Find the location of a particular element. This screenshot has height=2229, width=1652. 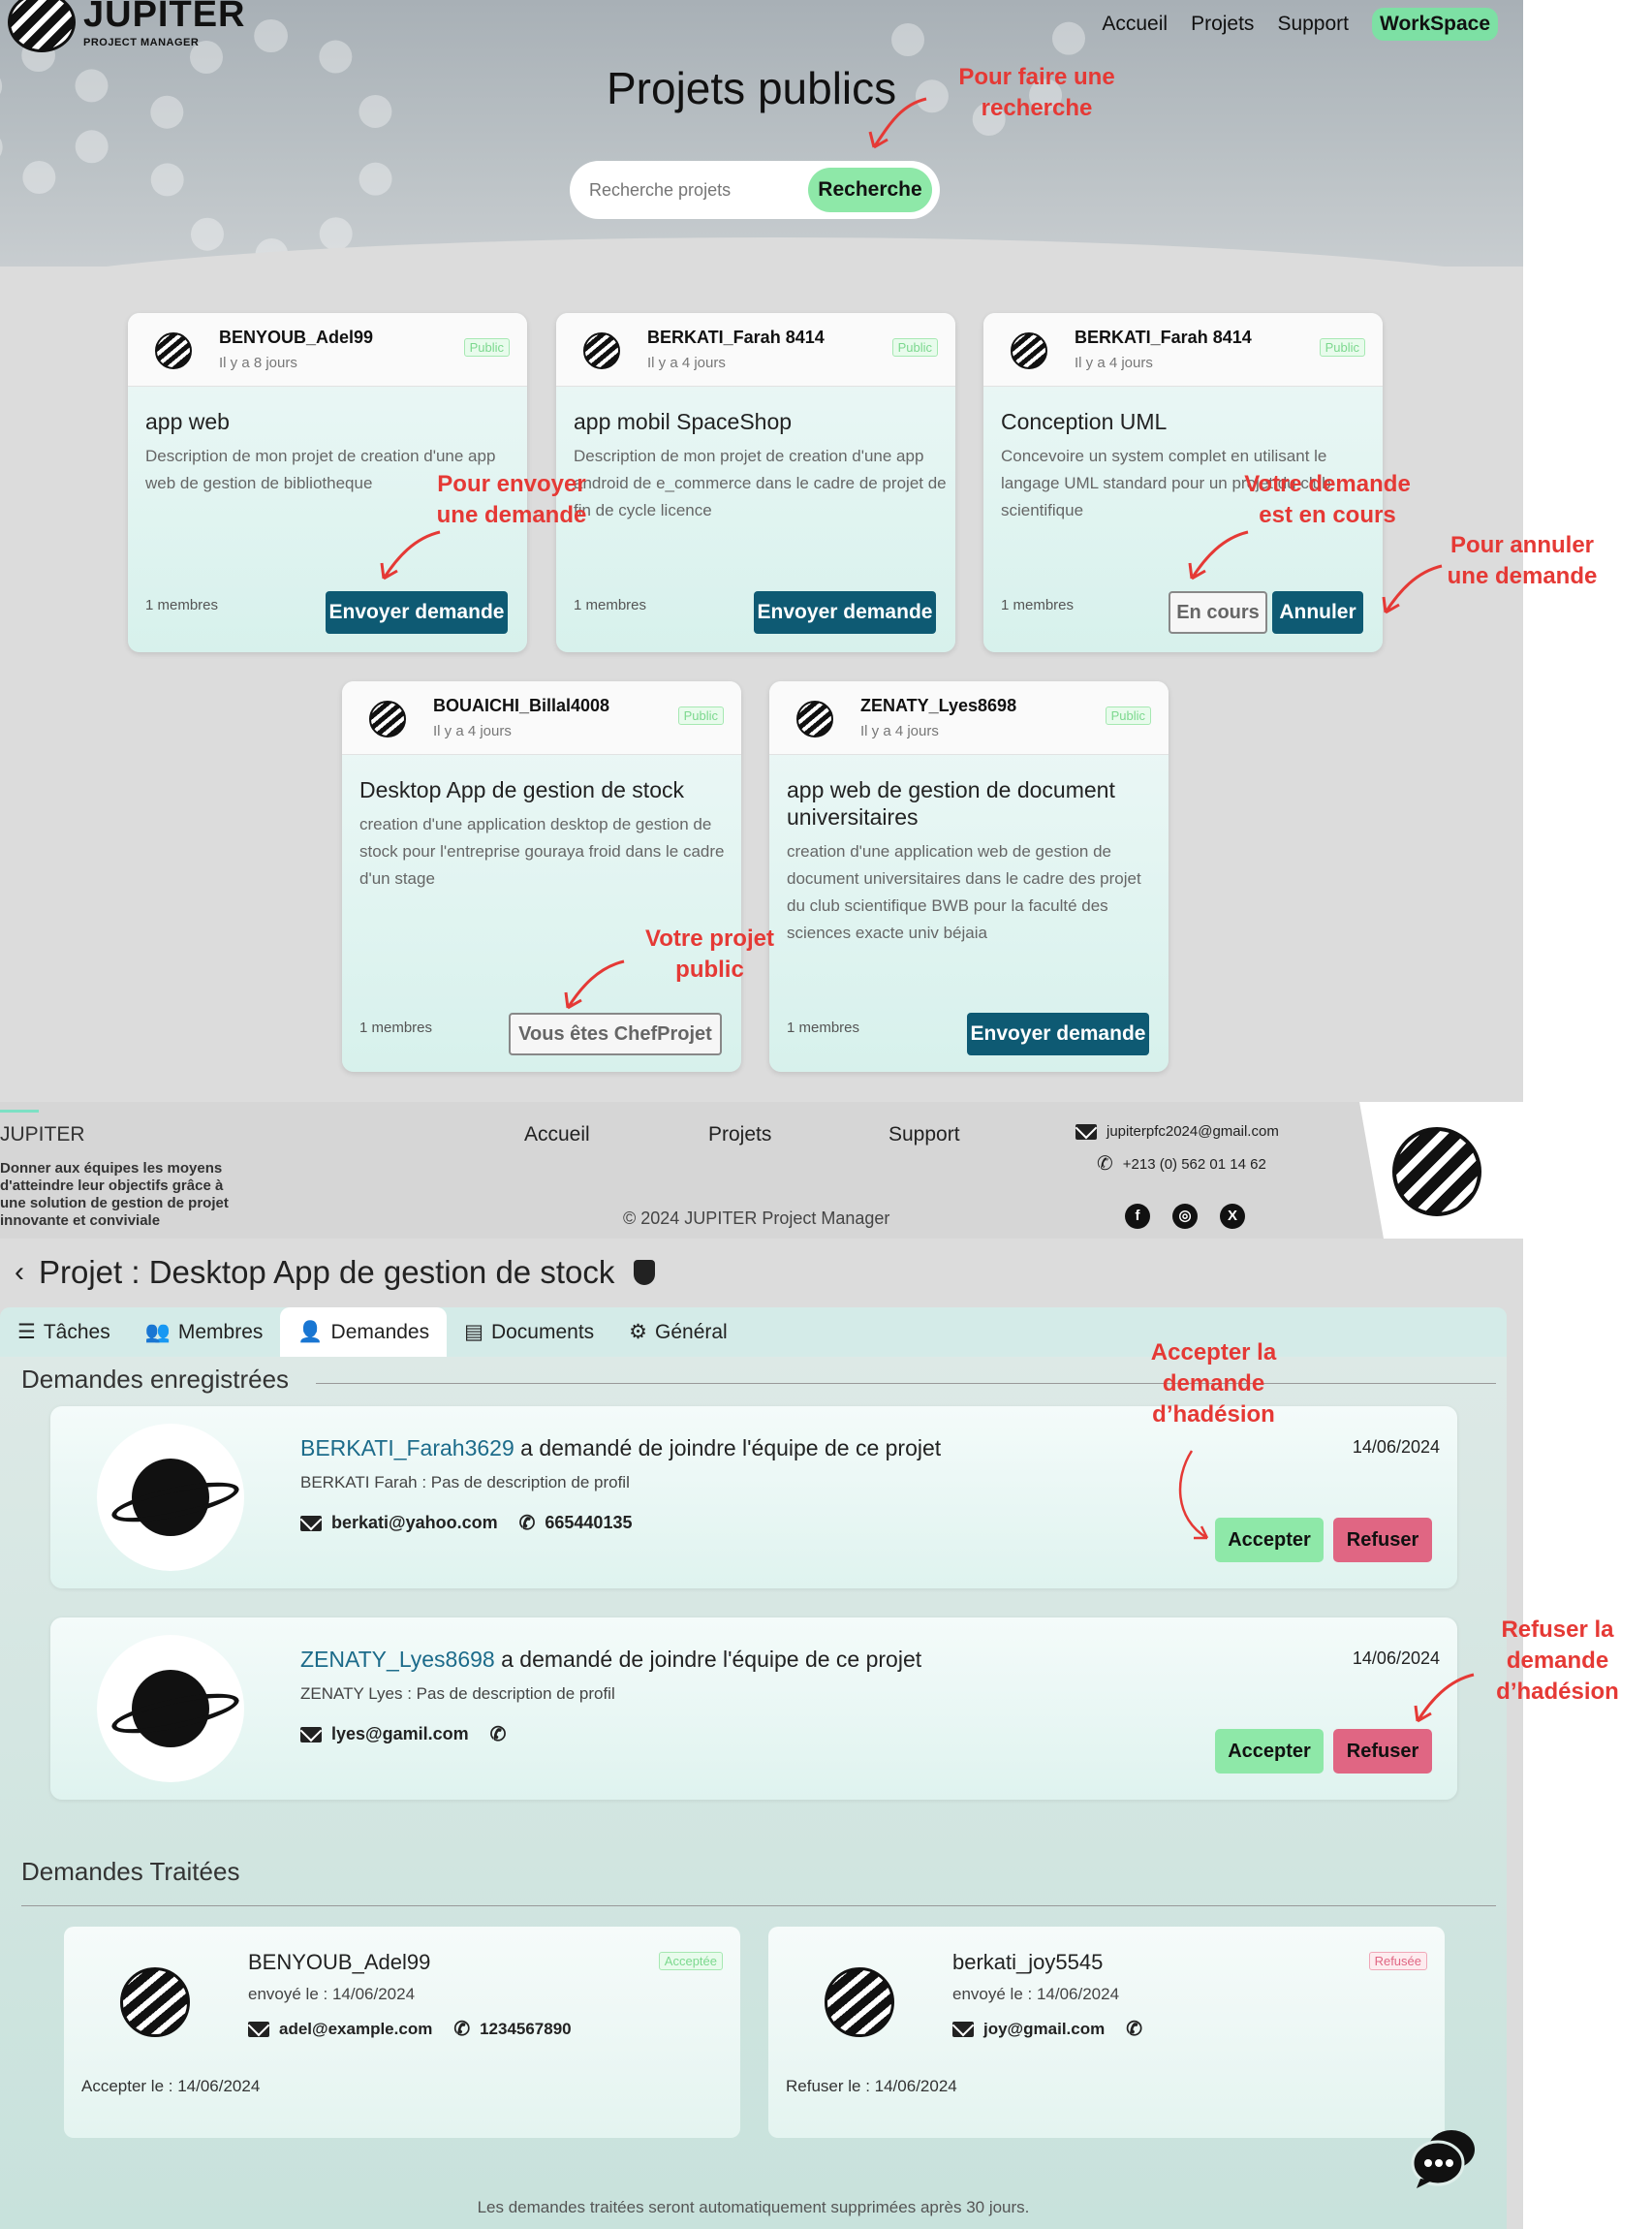

user-plus-icon: 👤 is located at coordinates (310, 1332).